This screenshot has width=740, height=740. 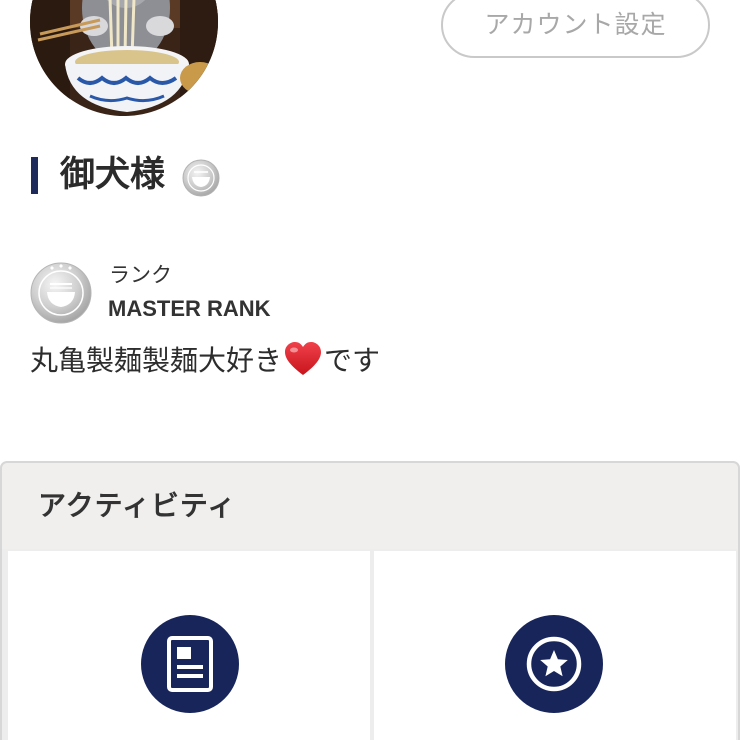 I want to click on name-accent-bar, so click(x=34, y=175).